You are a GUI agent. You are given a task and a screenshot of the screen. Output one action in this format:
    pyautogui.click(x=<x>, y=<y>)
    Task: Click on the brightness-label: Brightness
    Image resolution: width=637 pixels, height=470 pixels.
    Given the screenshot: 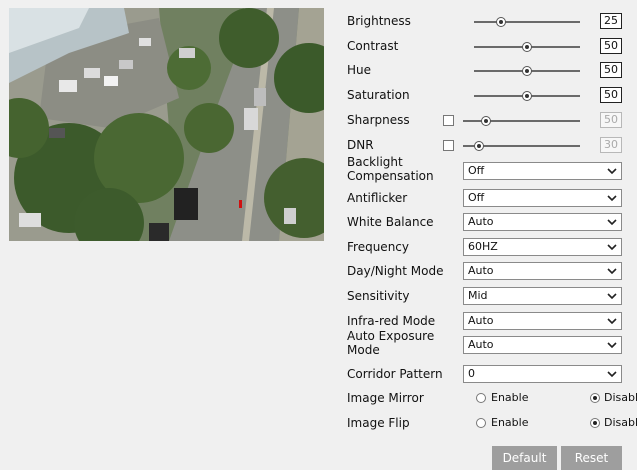 What is the action you would take?
    pyautogui.click(x=379, y=21)
    